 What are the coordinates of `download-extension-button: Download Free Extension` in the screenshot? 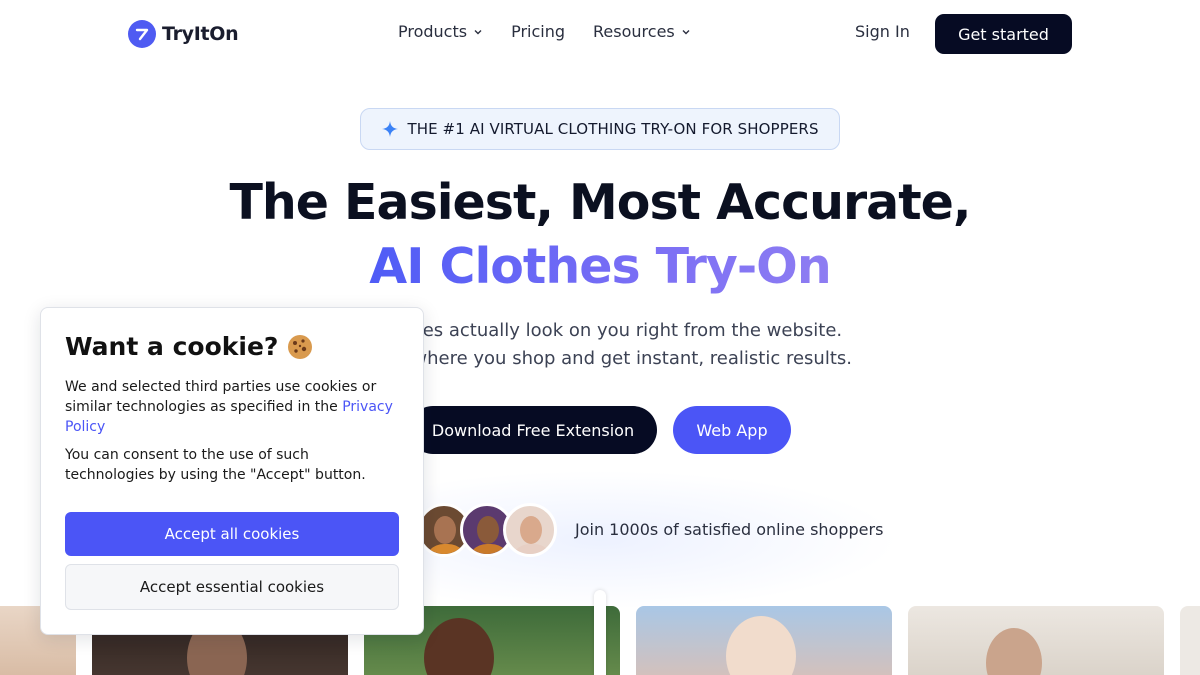 It's located at (533, 430).